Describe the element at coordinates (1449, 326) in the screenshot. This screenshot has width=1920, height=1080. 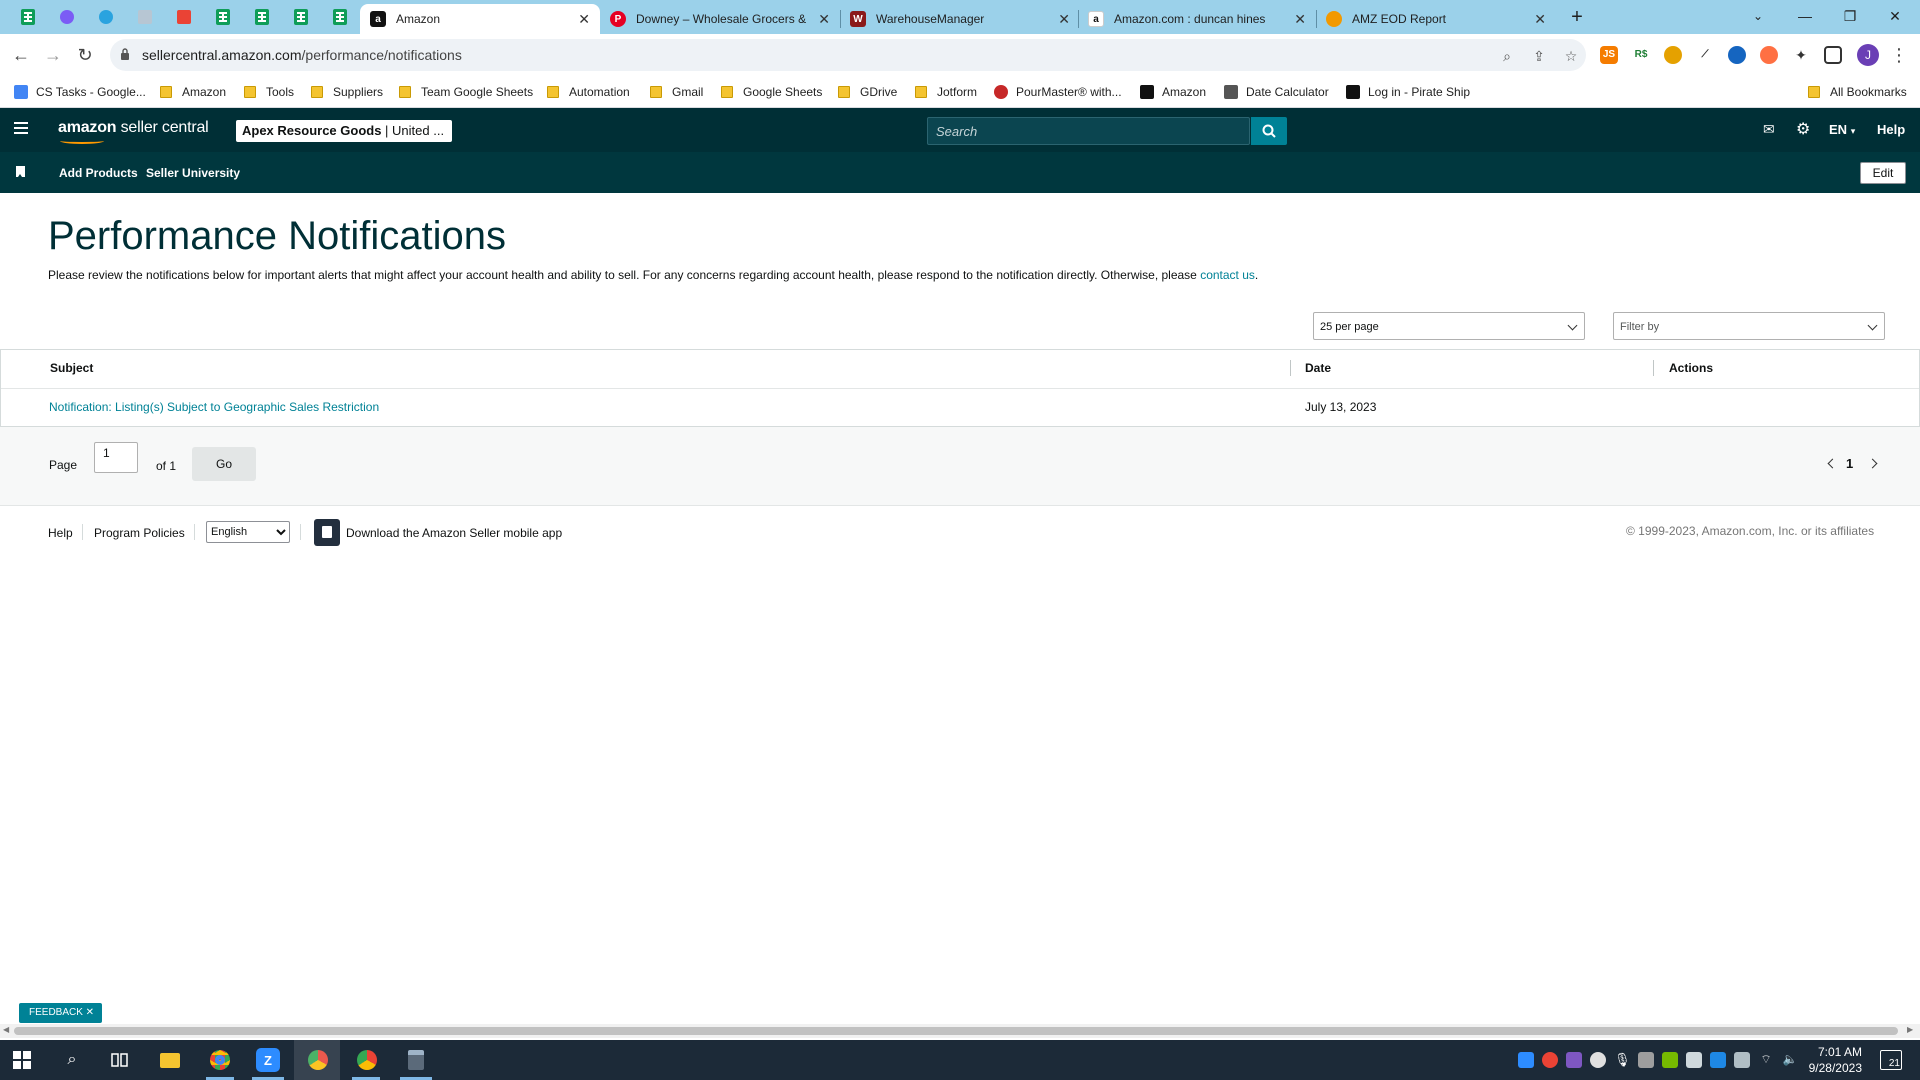
I see `per-page-select: 25 per page` at that location.